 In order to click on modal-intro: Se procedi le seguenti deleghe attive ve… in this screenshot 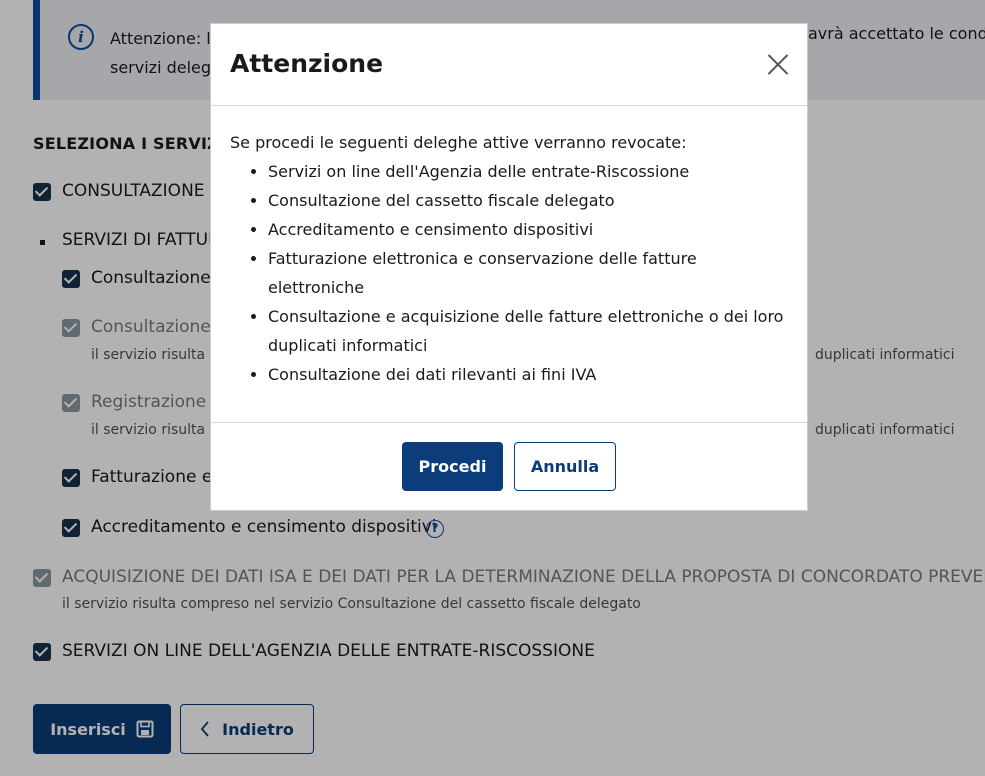, I will do `click(458, 142)`.